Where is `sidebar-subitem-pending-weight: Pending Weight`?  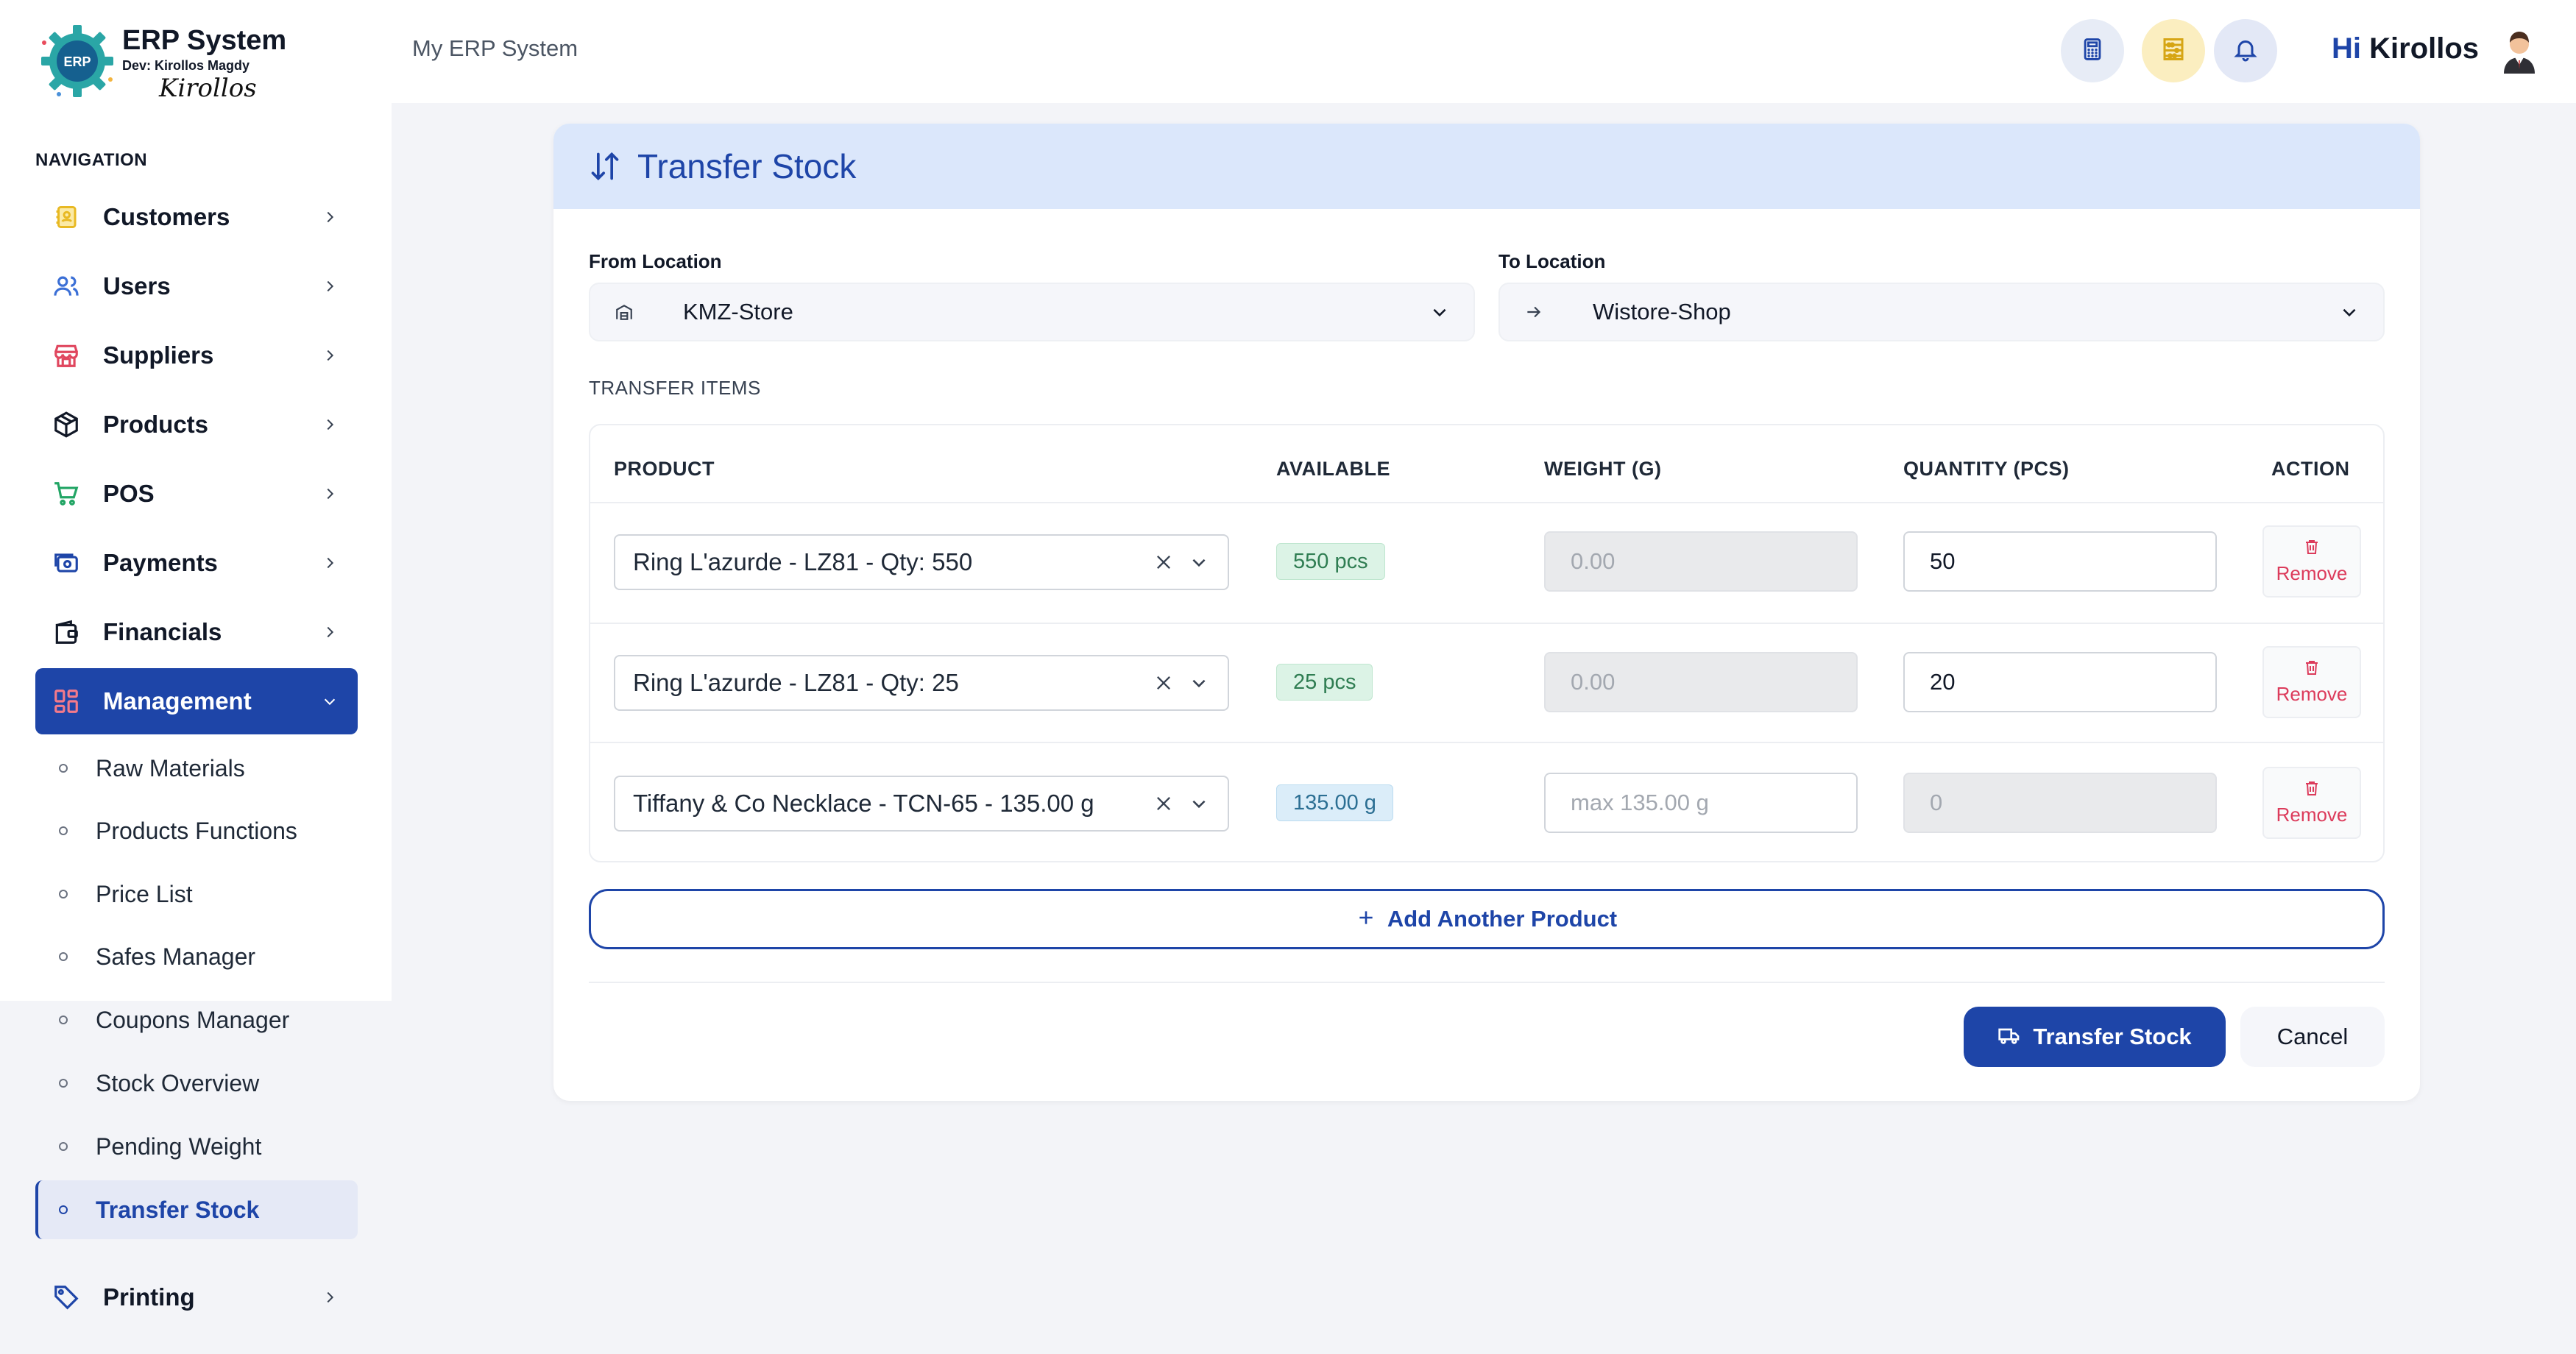 sidebar-subitem-pending-weight: Pending Weight is located at coordinates (196, 1146).